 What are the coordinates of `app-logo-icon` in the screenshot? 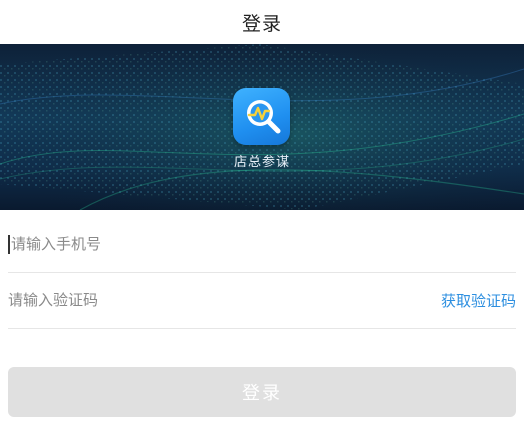 It's located at (261, 116).